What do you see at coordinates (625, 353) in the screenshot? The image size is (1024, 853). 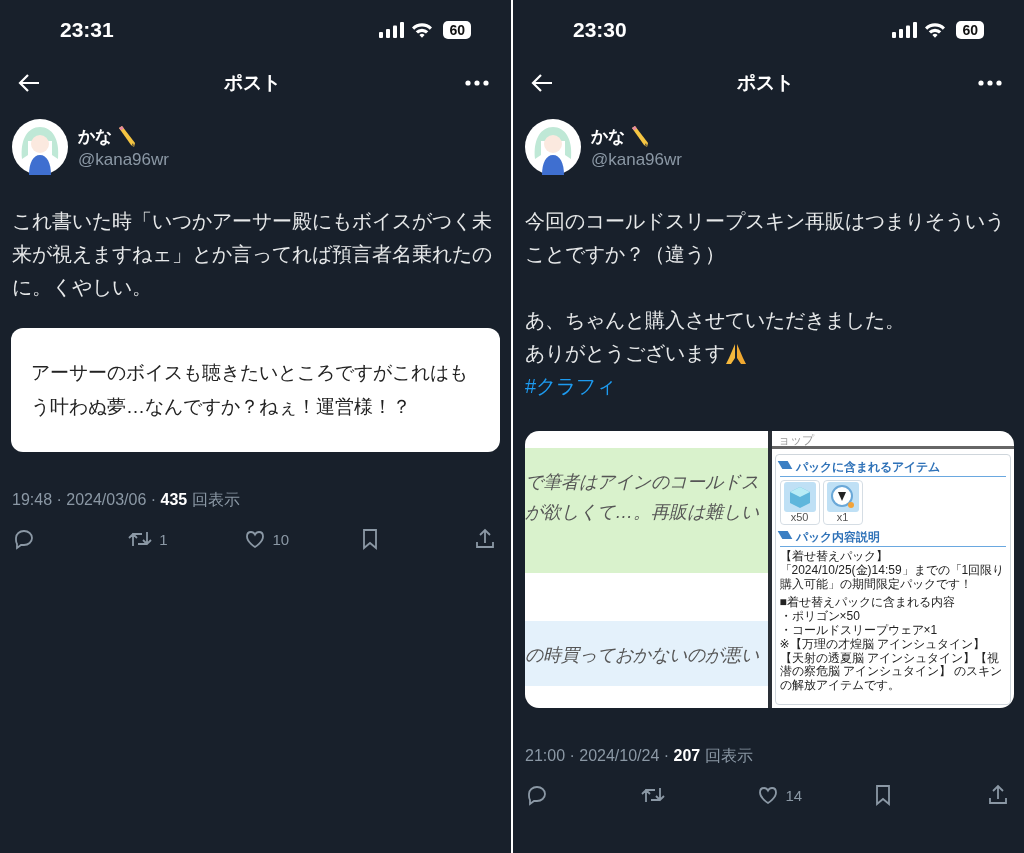 I see `post-text: ありがとうございます` at bounding box center [625, 353].